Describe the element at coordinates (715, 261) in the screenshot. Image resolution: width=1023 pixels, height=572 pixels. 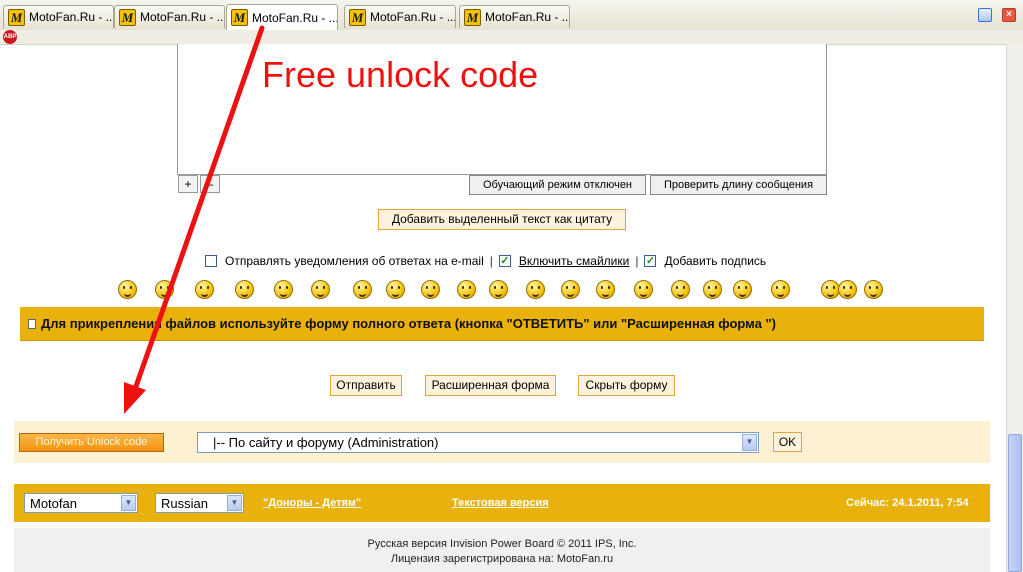
I see `add-signature-label: Добавить подпись` at that location.